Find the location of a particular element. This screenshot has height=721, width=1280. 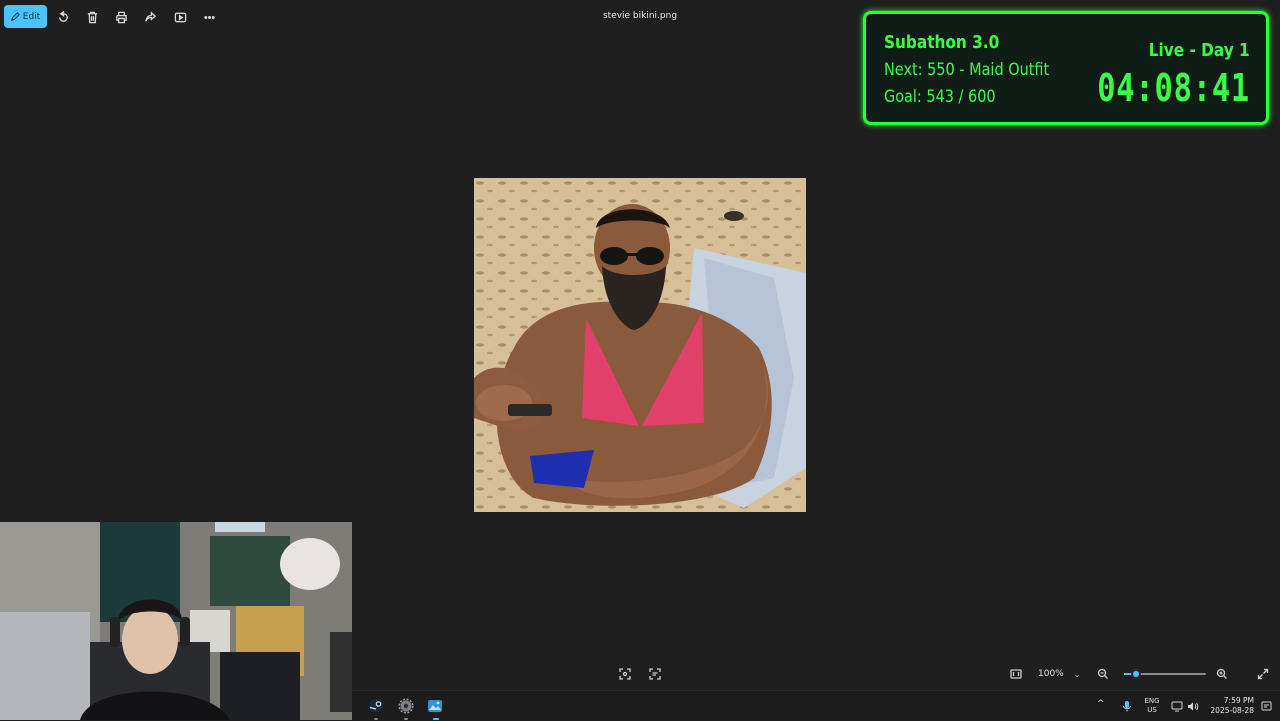

goal-progress-text: Goal: 543 / 600 is located at coordinates (940, 97).